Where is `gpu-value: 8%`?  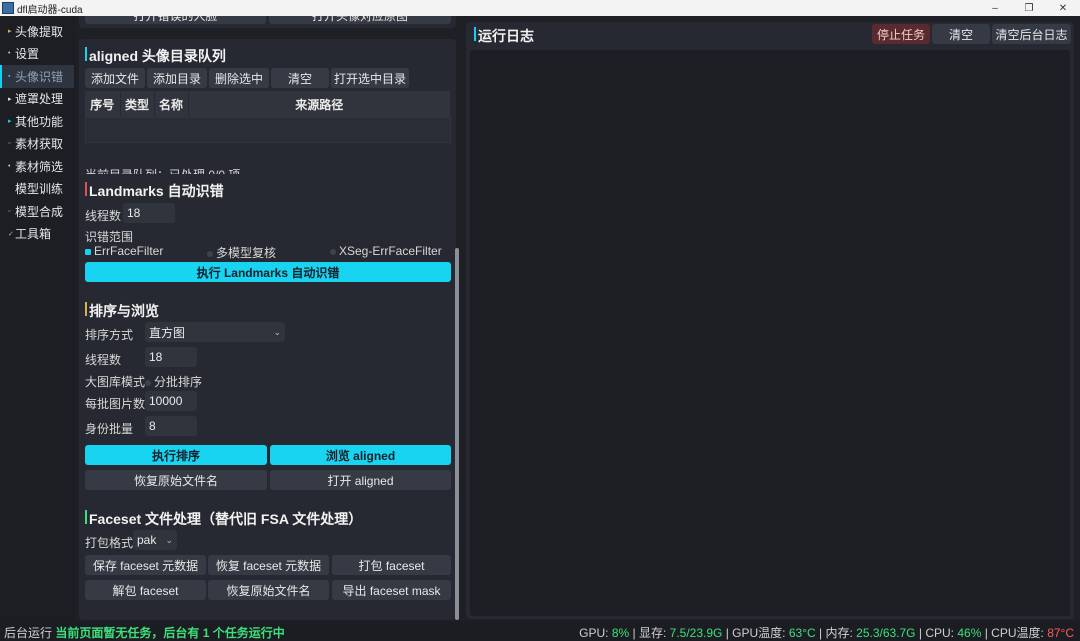 gpu-value: 8% is located at coordinates (620, 633).